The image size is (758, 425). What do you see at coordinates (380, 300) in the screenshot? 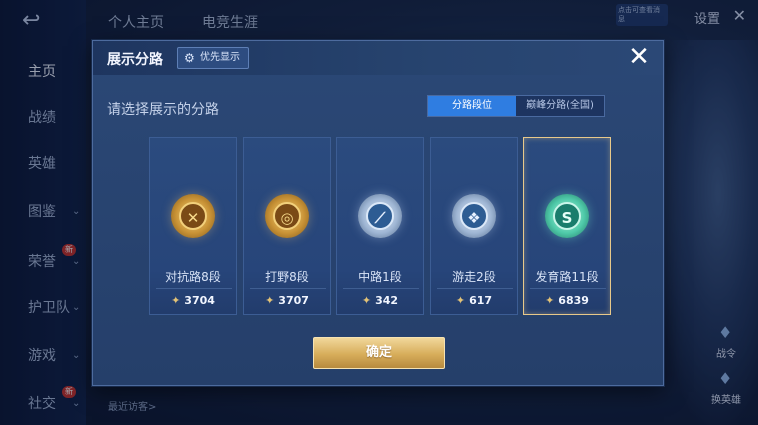
I see `lane-score: ✦ 342` at bounding box center [380, 300].